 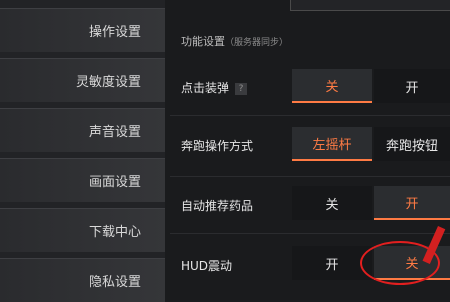 What do you see at coordinates (257, 43) in the screenshot?
I see `section-subtitle: （服务器同步）` at bounding box center [257, 43].